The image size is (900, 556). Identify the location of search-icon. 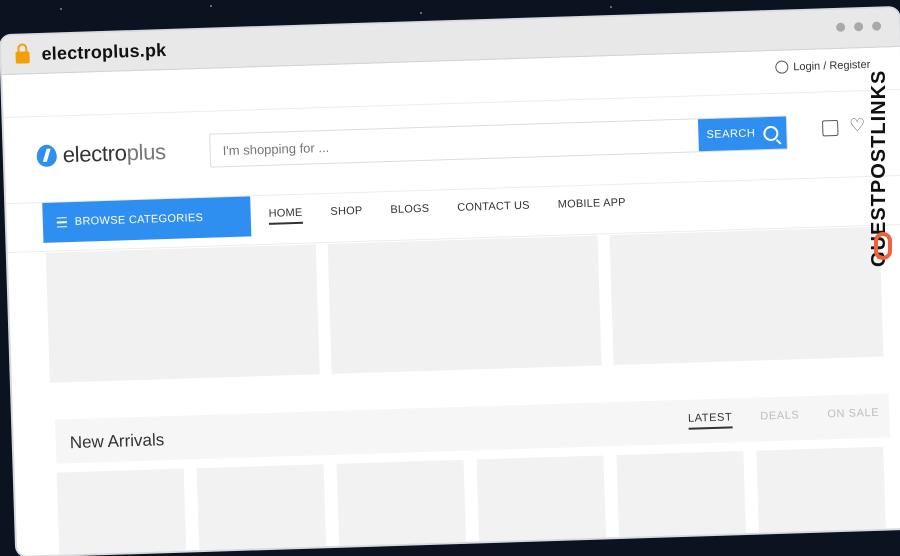
(771, 133).